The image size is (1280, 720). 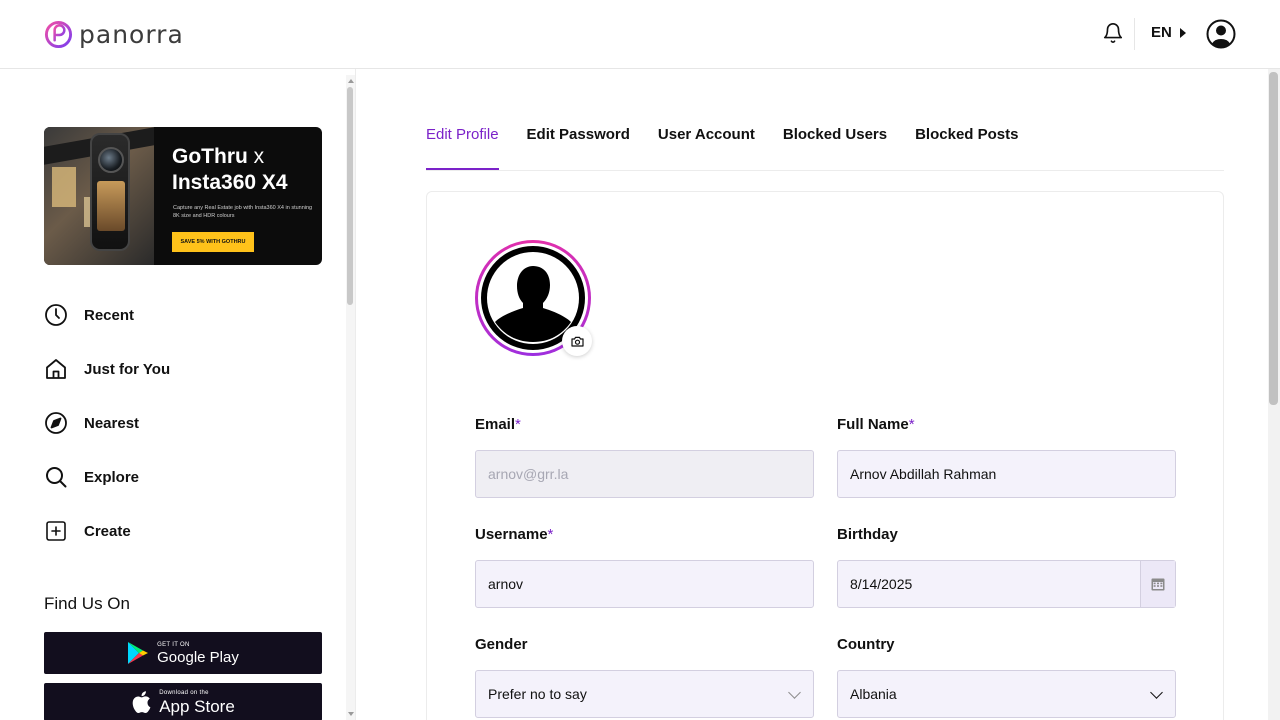 What do you see at coordinates (351, 81) in the screenshot?
I see `scroll-up-arrow-icon` at bounding box center [351, 81].